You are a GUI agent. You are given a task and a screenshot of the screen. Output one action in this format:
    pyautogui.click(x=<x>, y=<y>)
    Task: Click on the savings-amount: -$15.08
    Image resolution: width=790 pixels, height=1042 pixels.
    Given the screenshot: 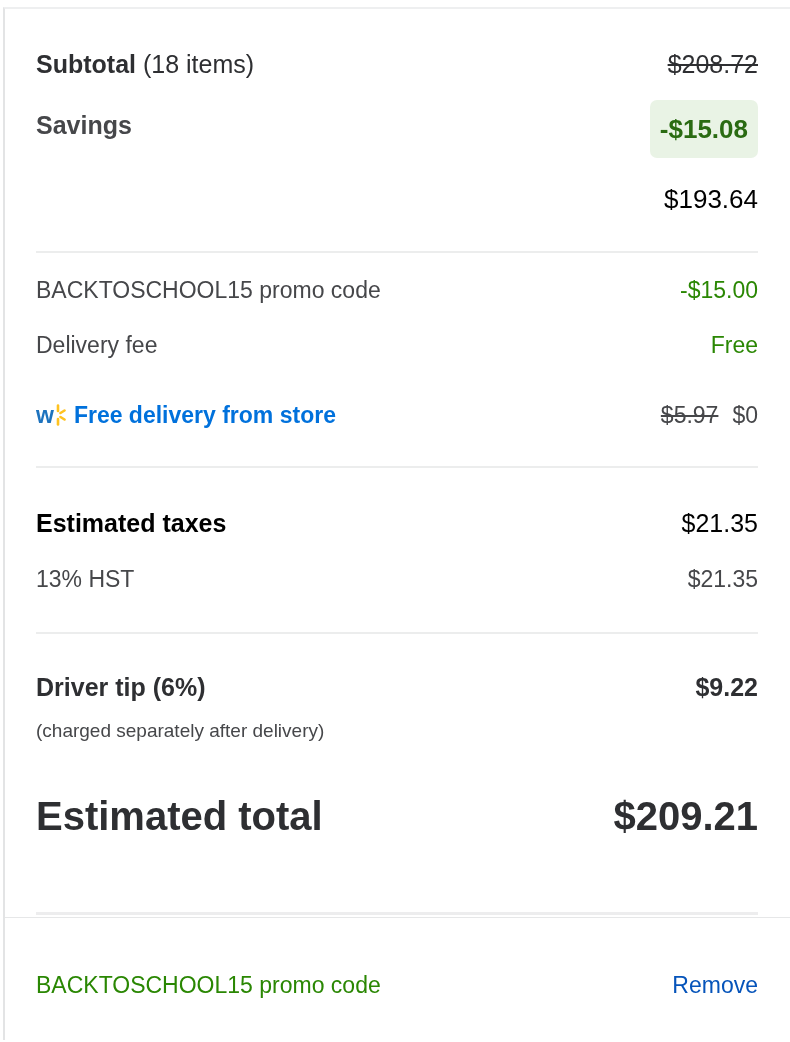 What is the action you would take?
    pyautogui.click(x=703, y=129)
    